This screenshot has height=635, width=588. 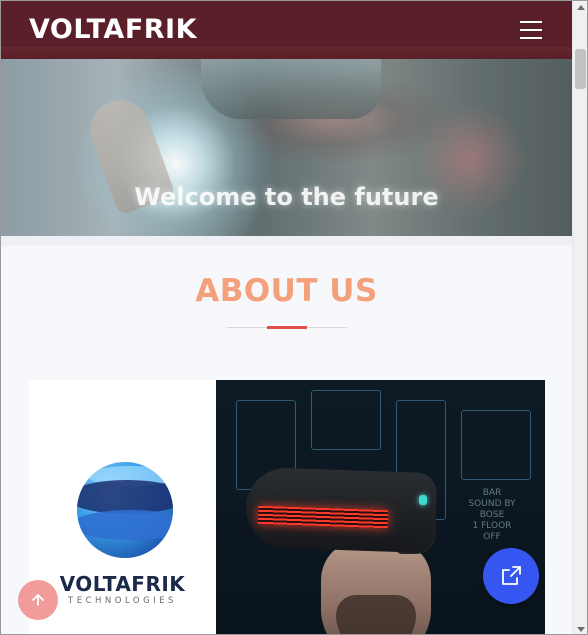 What do you see at coordinates (122, 584) in the screenshot?
I see `logo-company-name: VOLTAFRIK` at bounding box center [122, 584].